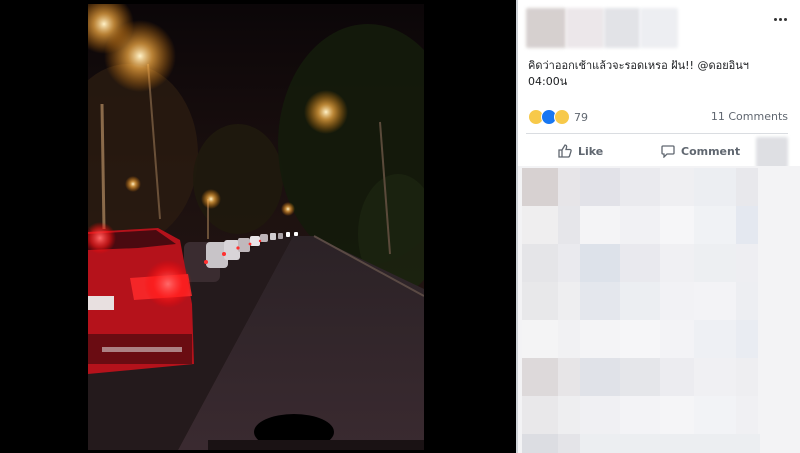 The width and height of the screenshot is (800, 453). I want to click on comment-label: Comment, so click(711, 151).